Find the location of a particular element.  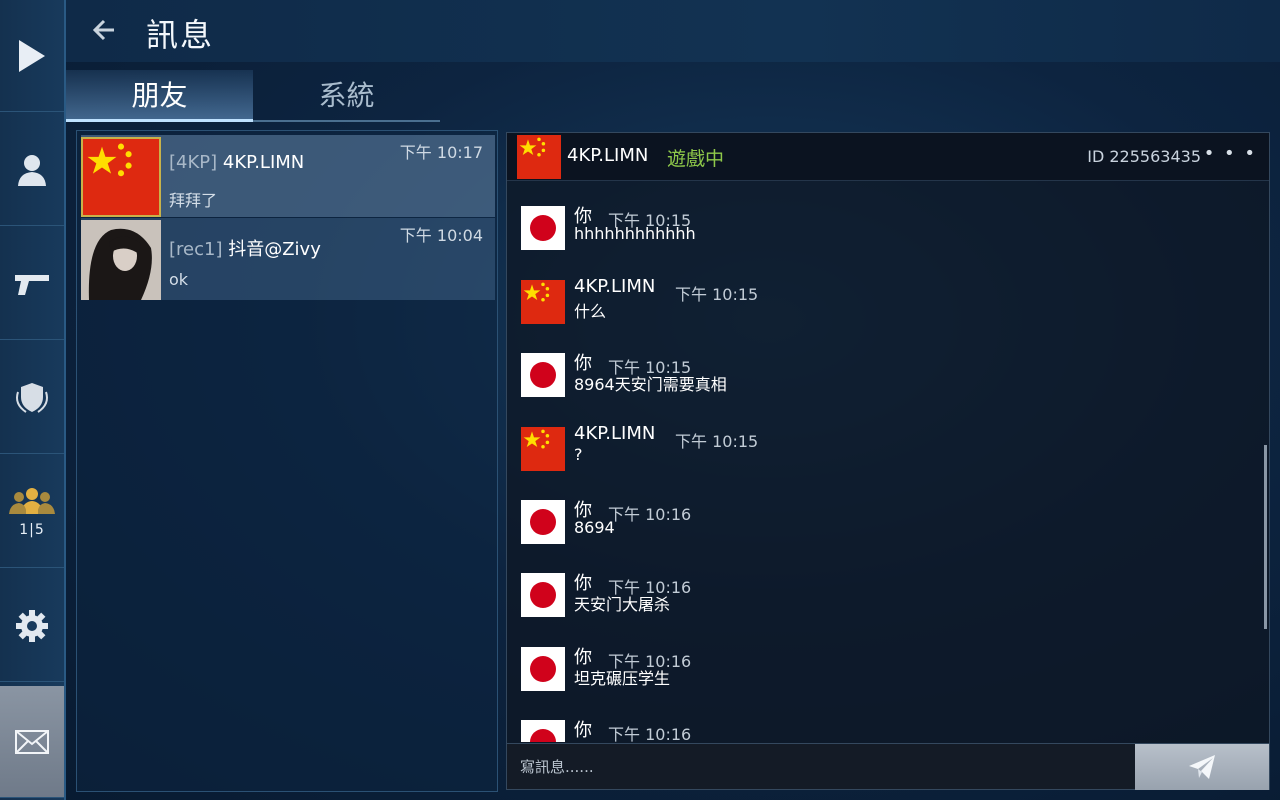

sidebar-item-profile is located at coordinates (32, 170).